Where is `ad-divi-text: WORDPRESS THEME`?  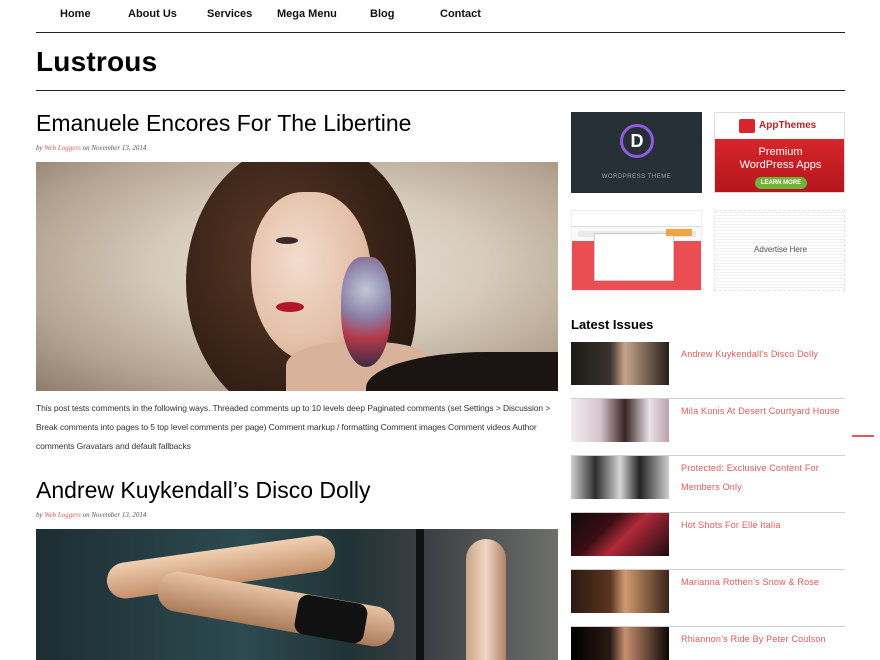 ad-divi-text: WORDPRESS THEME is located at coordinates (636, 177).